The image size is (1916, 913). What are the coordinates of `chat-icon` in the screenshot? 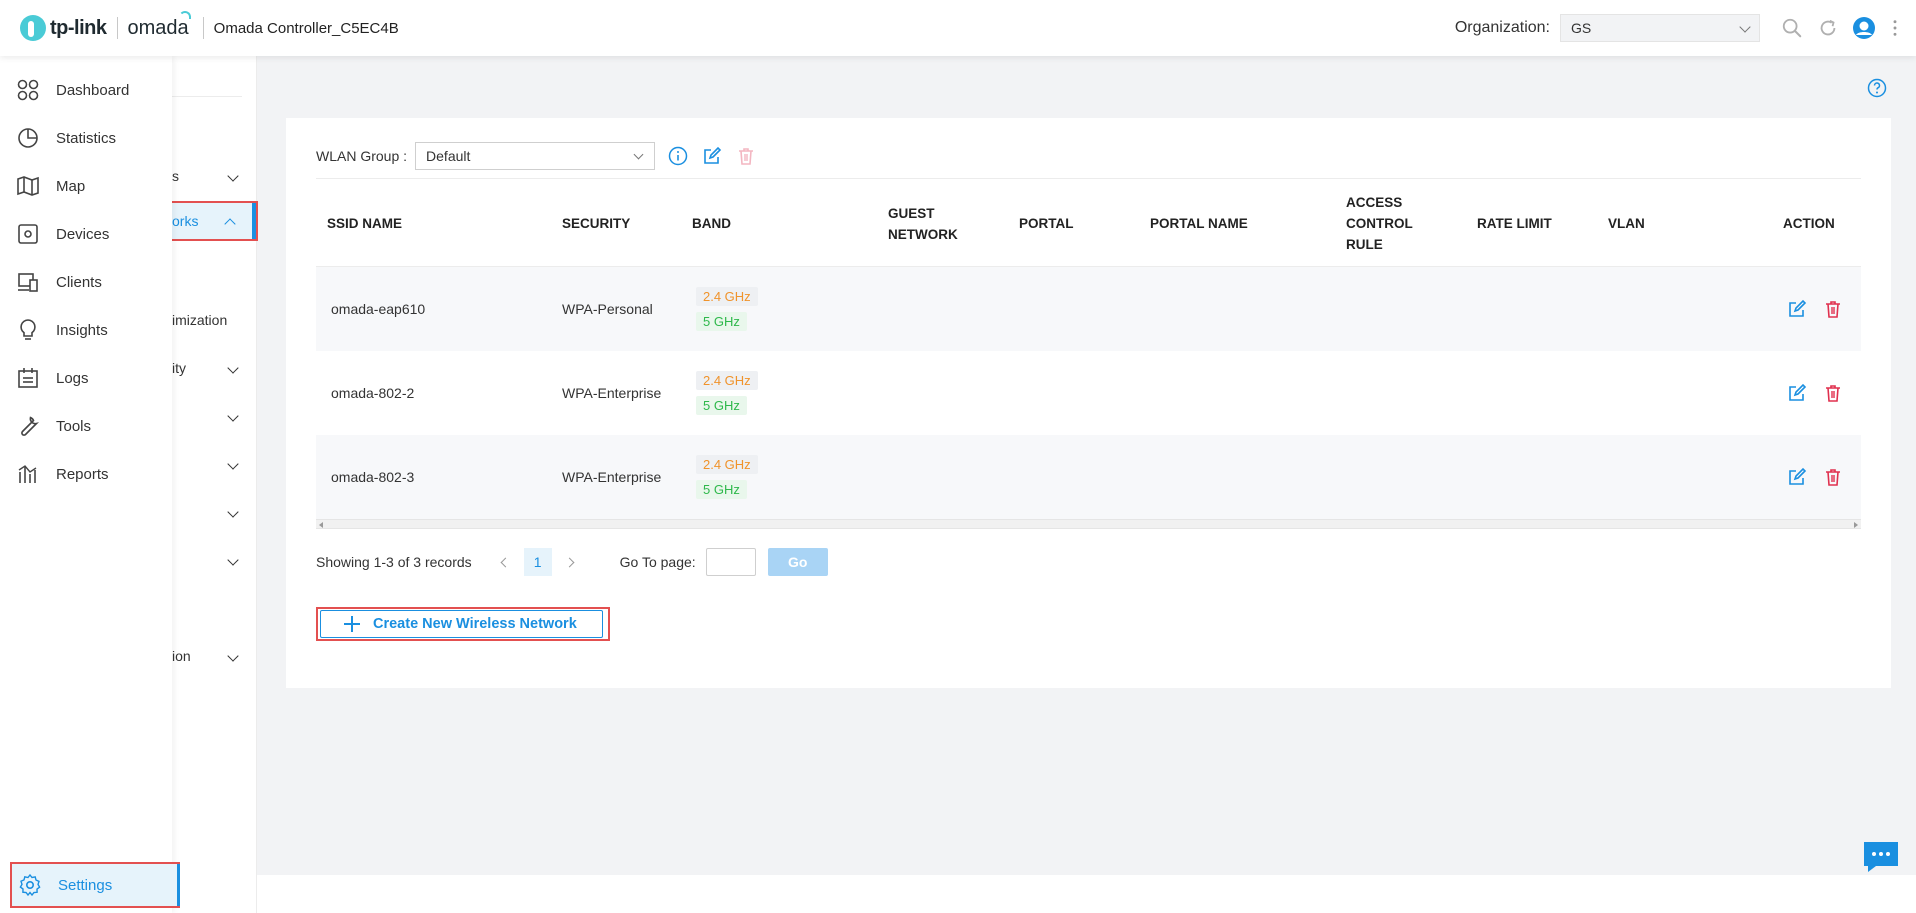 It's located at (1881, 857).